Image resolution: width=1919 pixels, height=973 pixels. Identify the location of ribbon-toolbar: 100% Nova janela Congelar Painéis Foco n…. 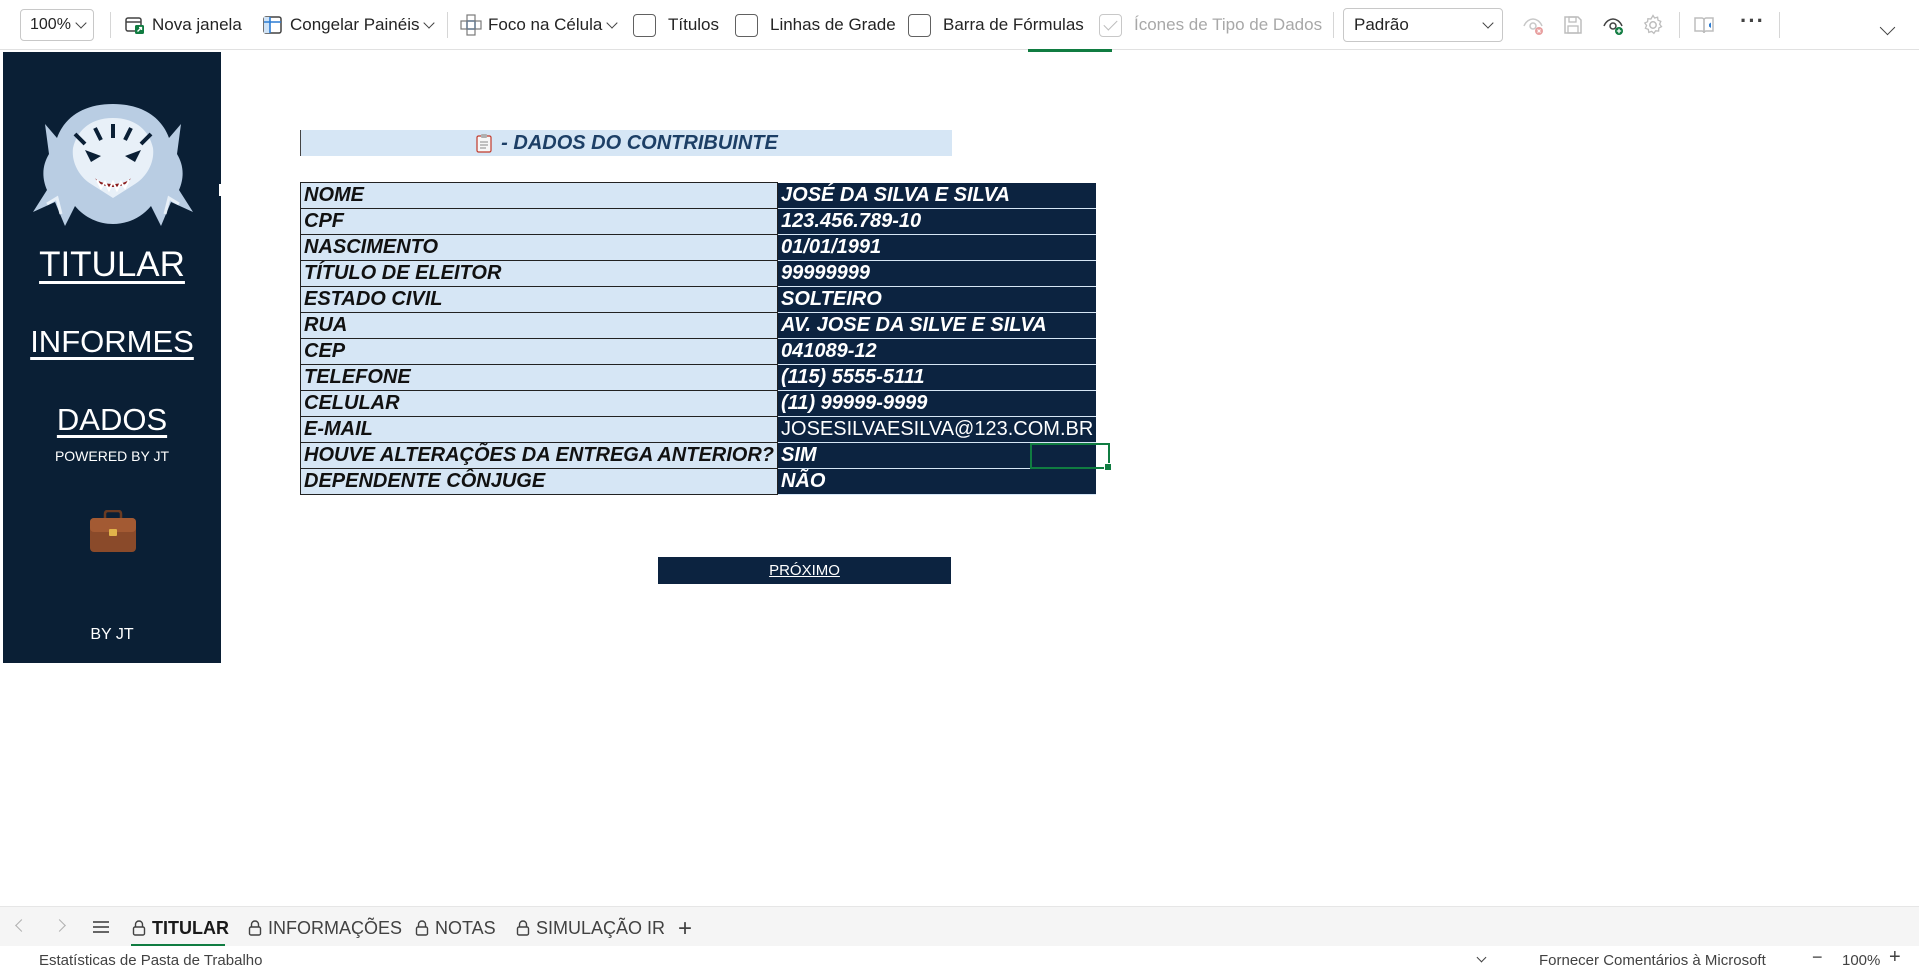
(959, 25).